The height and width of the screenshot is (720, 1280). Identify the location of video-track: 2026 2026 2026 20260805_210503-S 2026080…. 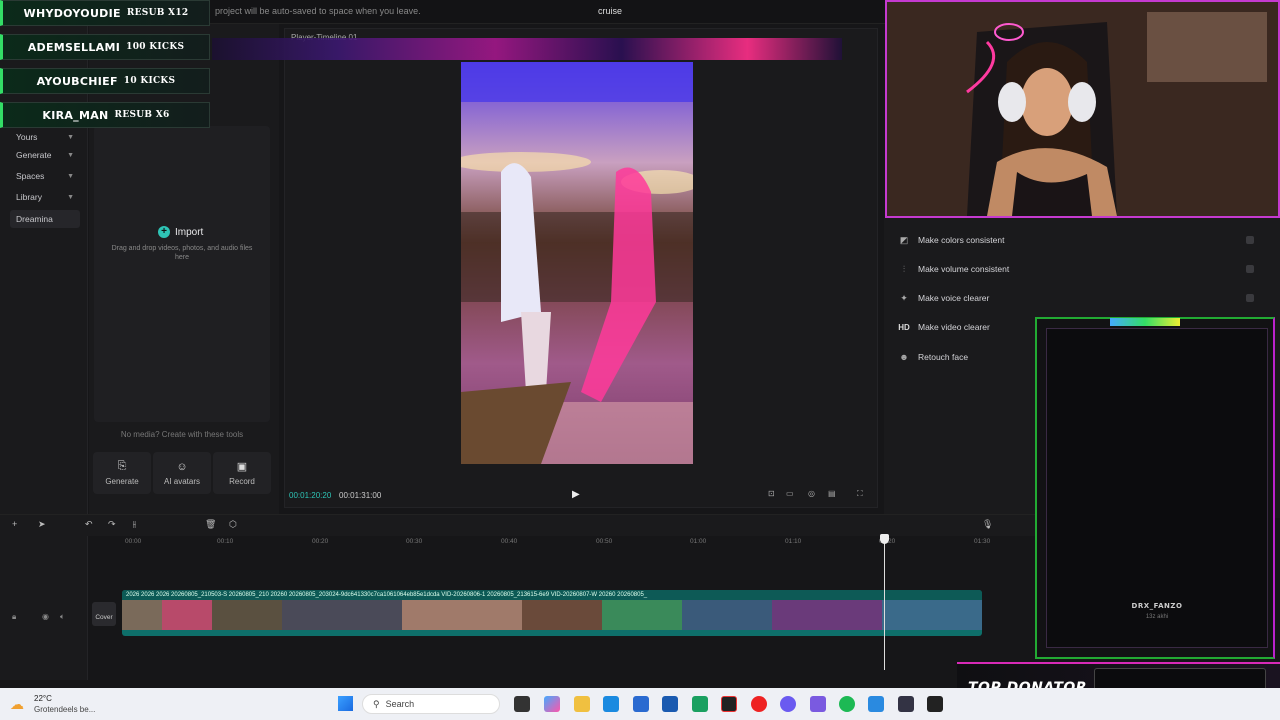
(552, 613).